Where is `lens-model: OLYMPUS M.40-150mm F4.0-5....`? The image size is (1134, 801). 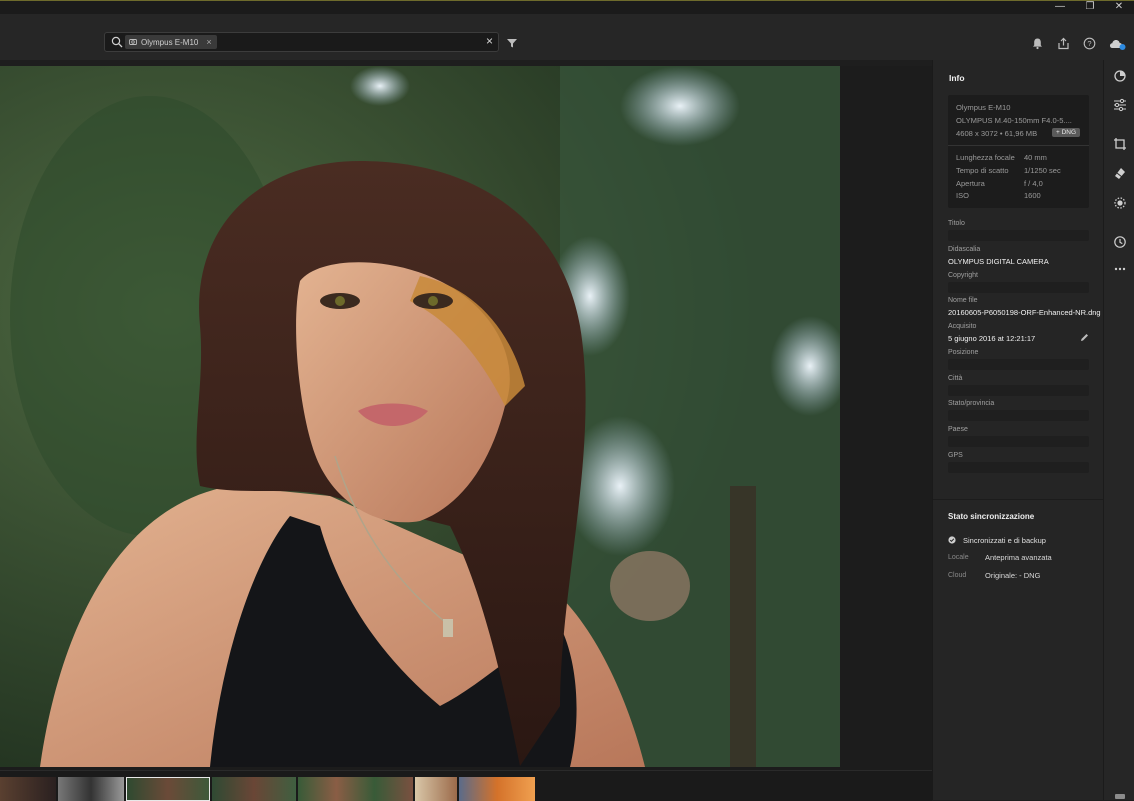
lens-model: OLYMPUS M.40-150mm F4.0-5.... is located at coordinates (1014, 120).